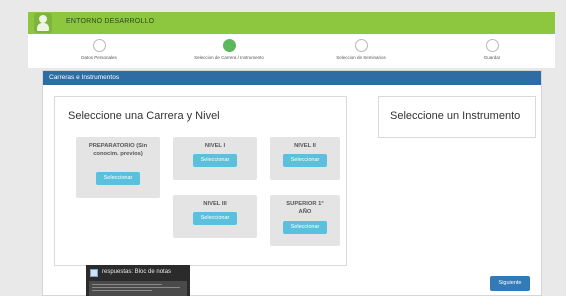 Image resolution: width=566 pixels, height=296 pixels. What do you see at coordinates (215, 146) in the screenshot?
I see `career-card-title: NIVEL I` at bounding box center [215, 146].